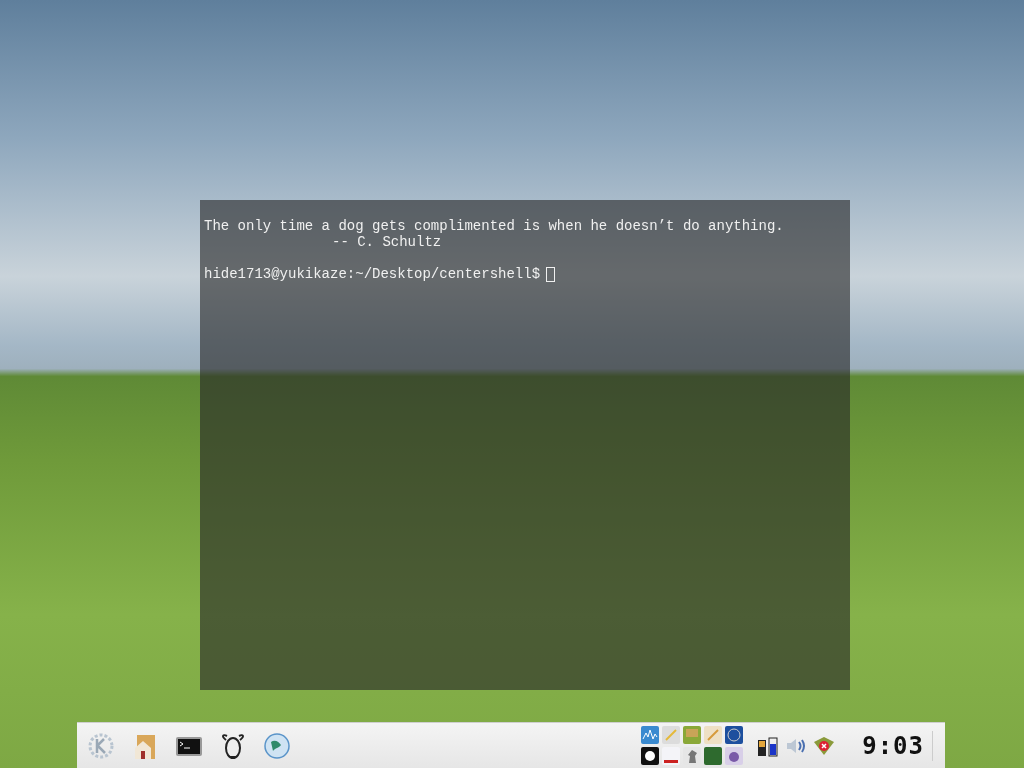 The width and height of the screenshot is (1024, 768). Describe the element at coordinates (671, 756) in the screenshot. I see `document-icon` at that location.